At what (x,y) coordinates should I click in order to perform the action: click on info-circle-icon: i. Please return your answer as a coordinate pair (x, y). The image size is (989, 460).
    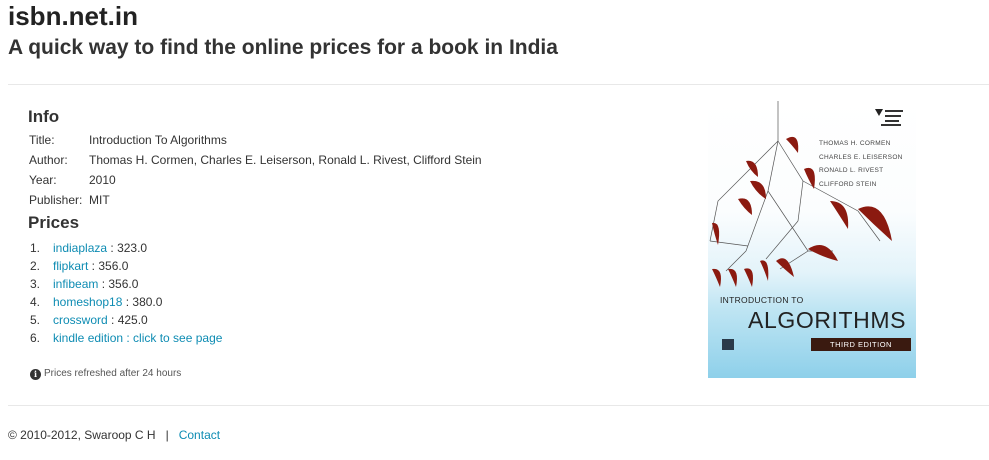
    Looking at the image, I should click on (35, 374).